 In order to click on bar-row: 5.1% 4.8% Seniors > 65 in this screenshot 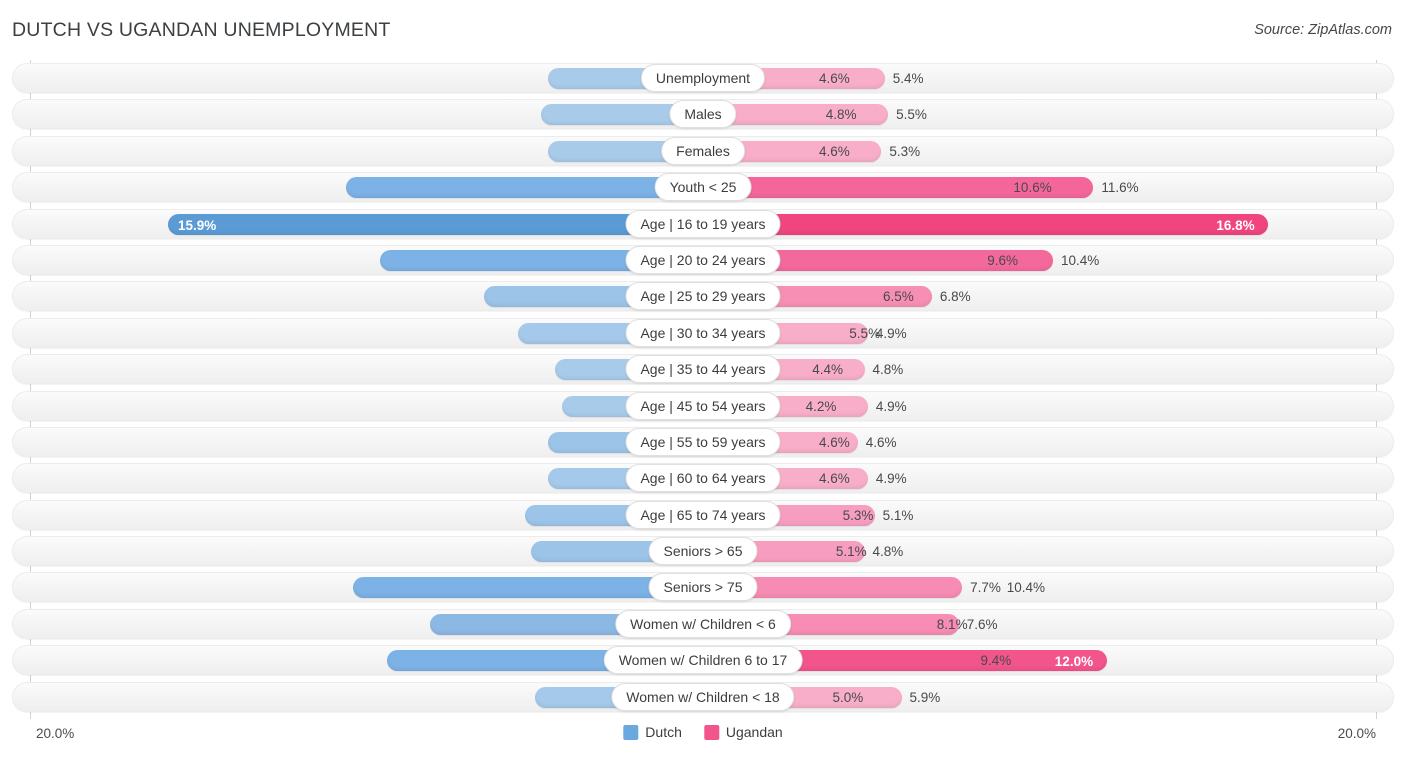, I will do `click(703, 551)`.